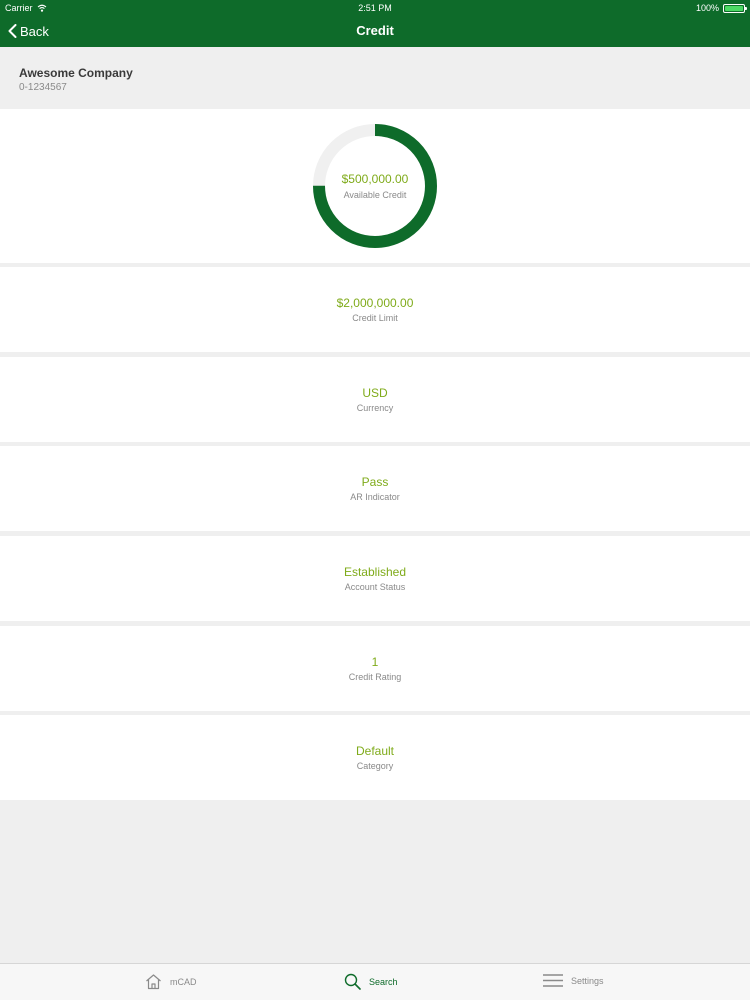  What do you see at coordinates (375, 497) in the screenshot?
I see `ar-indicator-label: AR Indicator` at bounding box center [375, 497].